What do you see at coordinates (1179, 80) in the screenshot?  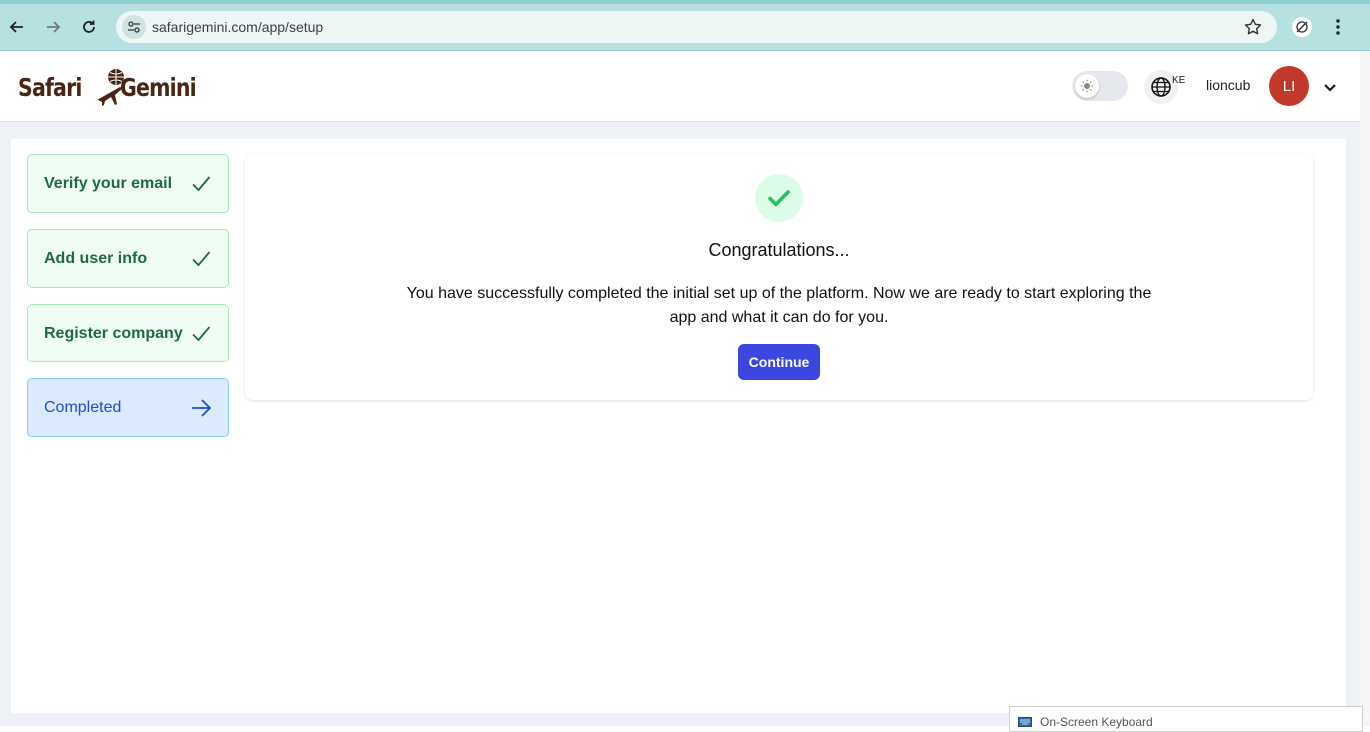 I see `language-code: KE` at bounding box center [1179, 80].